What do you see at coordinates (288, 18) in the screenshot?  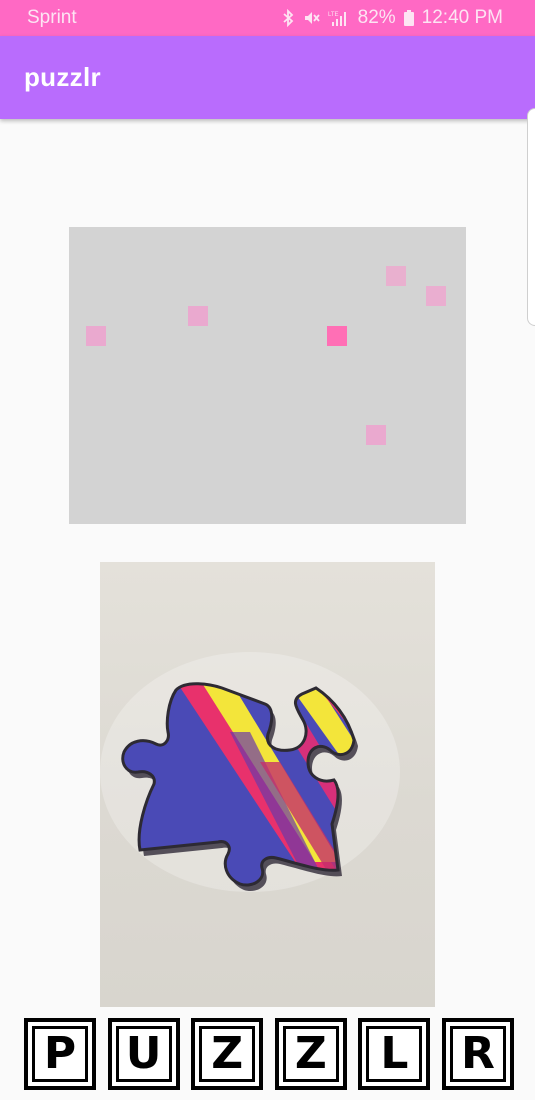 I see `bluetooth-icon` at bounding box center [288, 18].